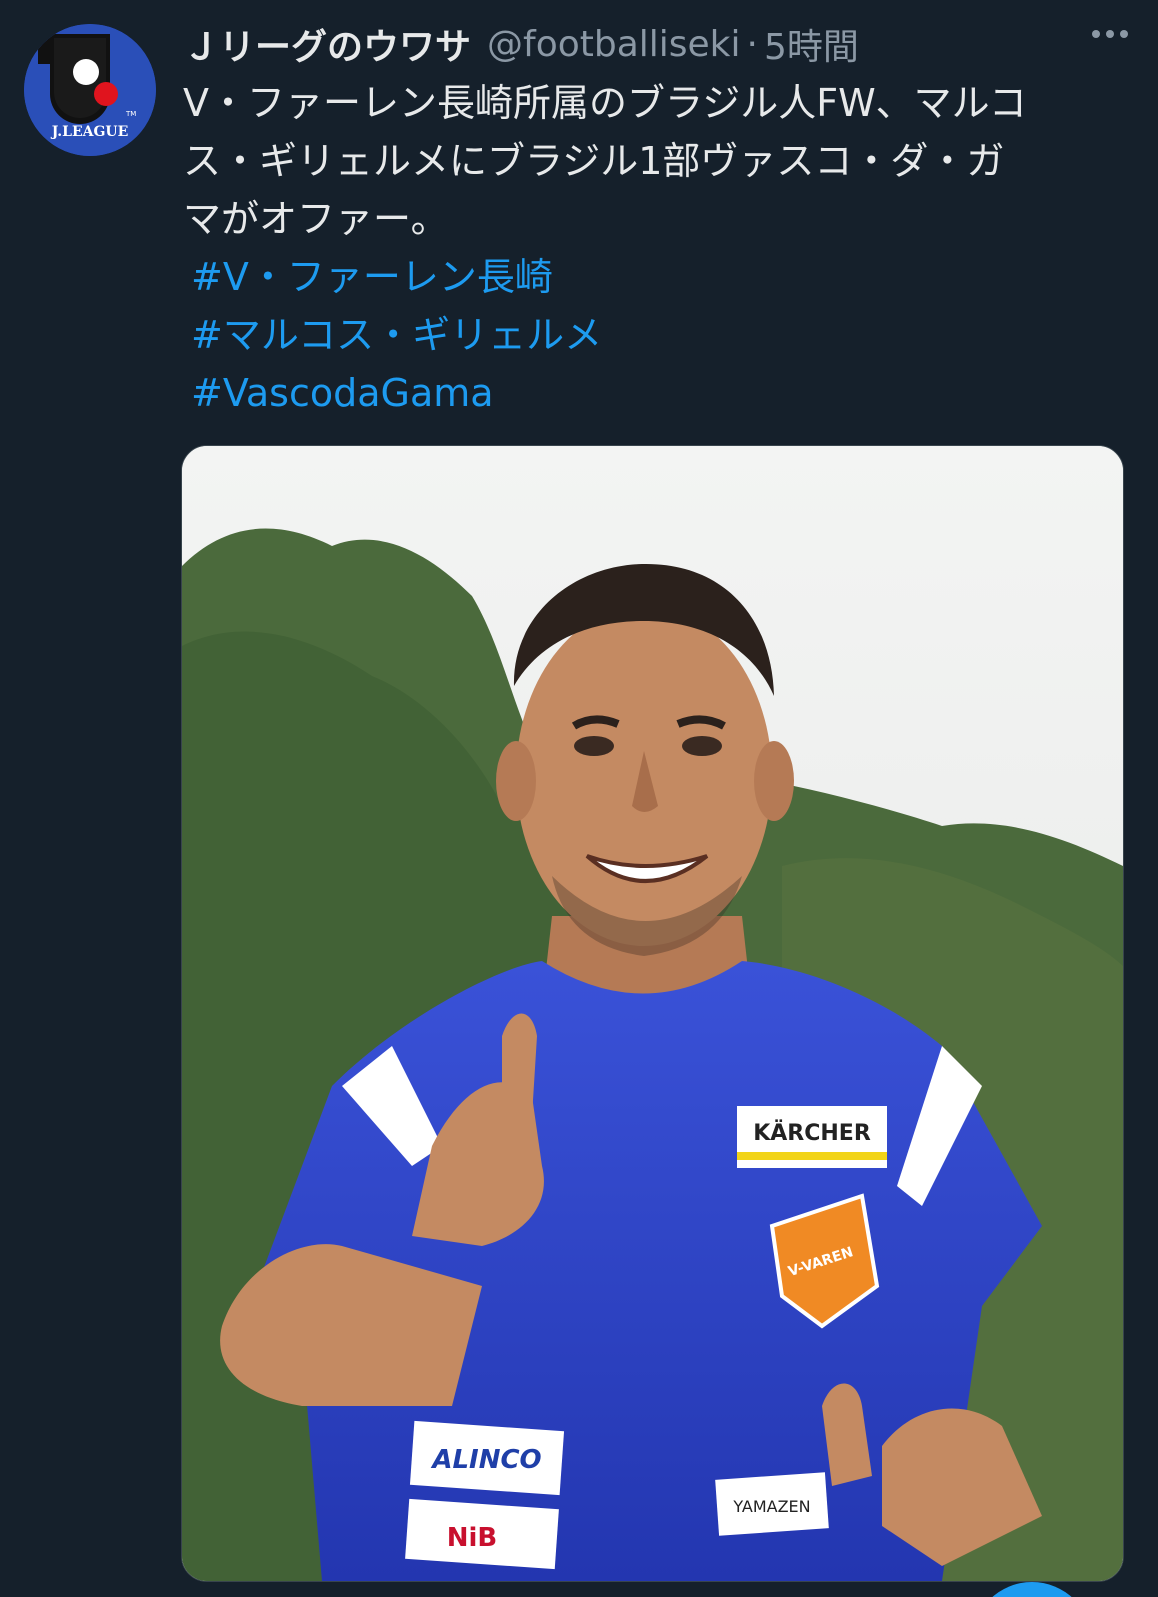 This screenshot has width=1158, height=1597. What do you see at coordinates (130, 114) in the screenshot?
I see `svg-text: TM` at bounding box center [130, 114].